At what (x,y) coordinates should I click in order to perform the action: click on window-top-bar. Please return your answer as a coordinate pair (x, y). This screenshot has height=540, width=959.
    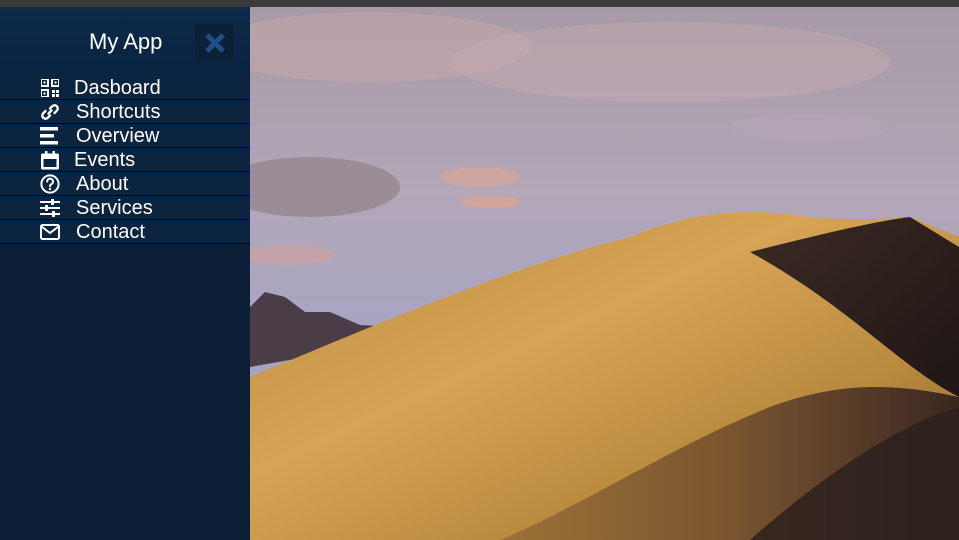
    Looking at the image, I should click on (479, 3).